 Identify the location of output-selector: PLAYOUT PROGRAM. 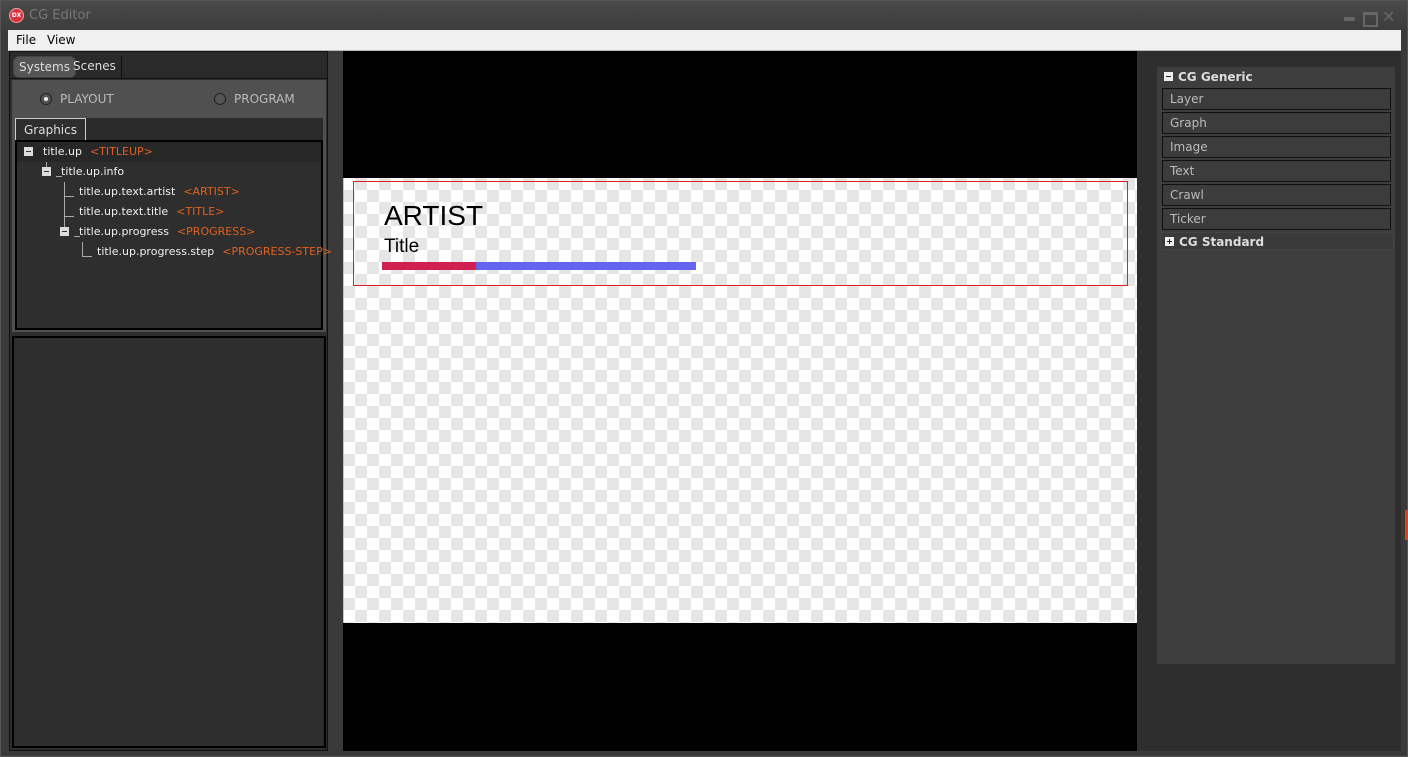
(169, 99).